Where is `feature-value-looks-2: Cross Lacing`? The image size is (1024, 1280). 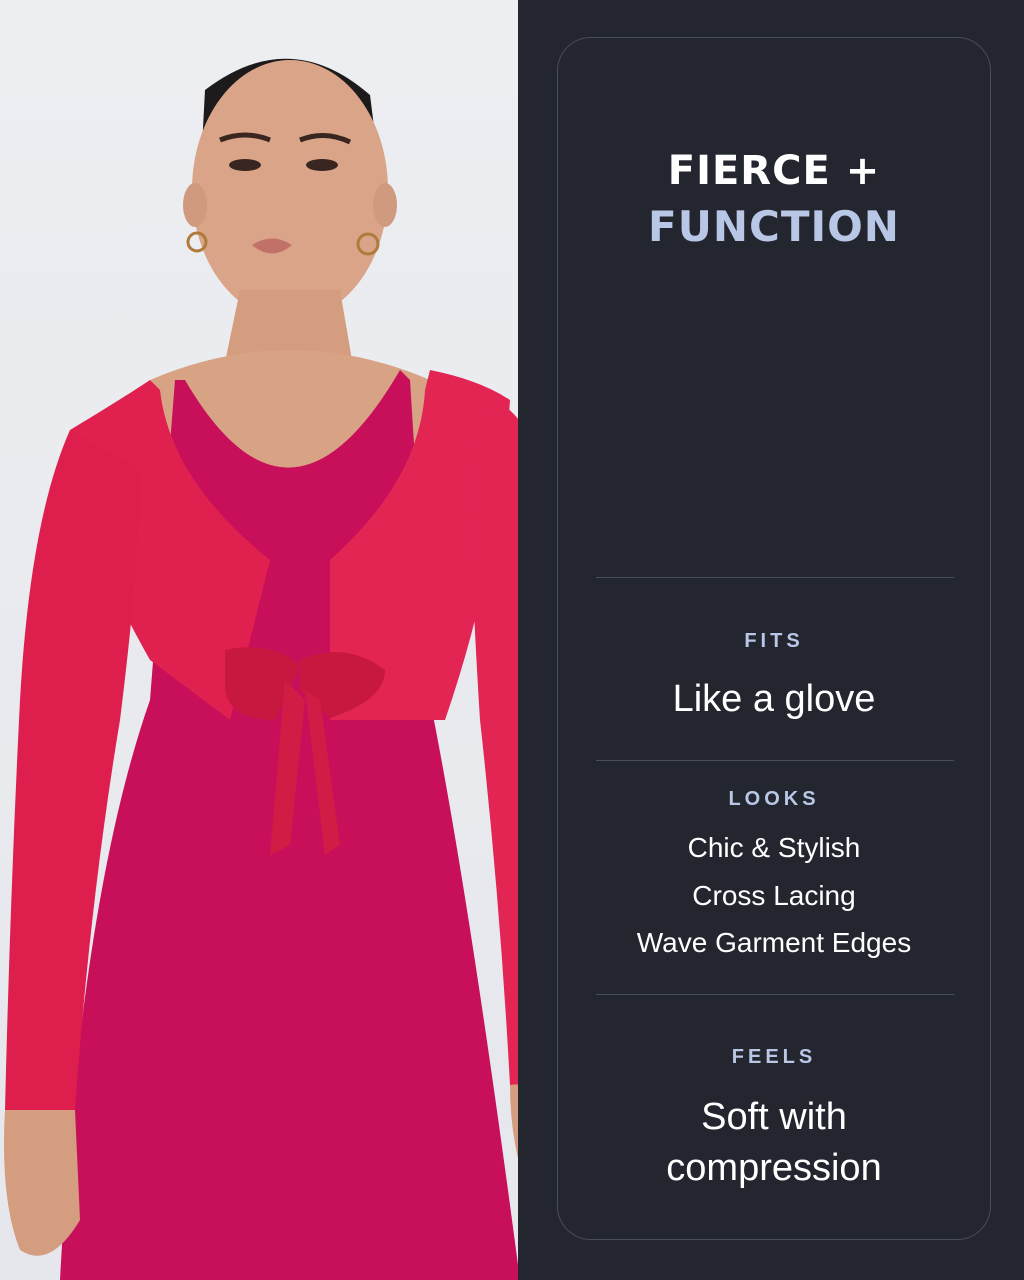 feature-value-looks-2: Cross Lacing is located at coordinates (774, 895).